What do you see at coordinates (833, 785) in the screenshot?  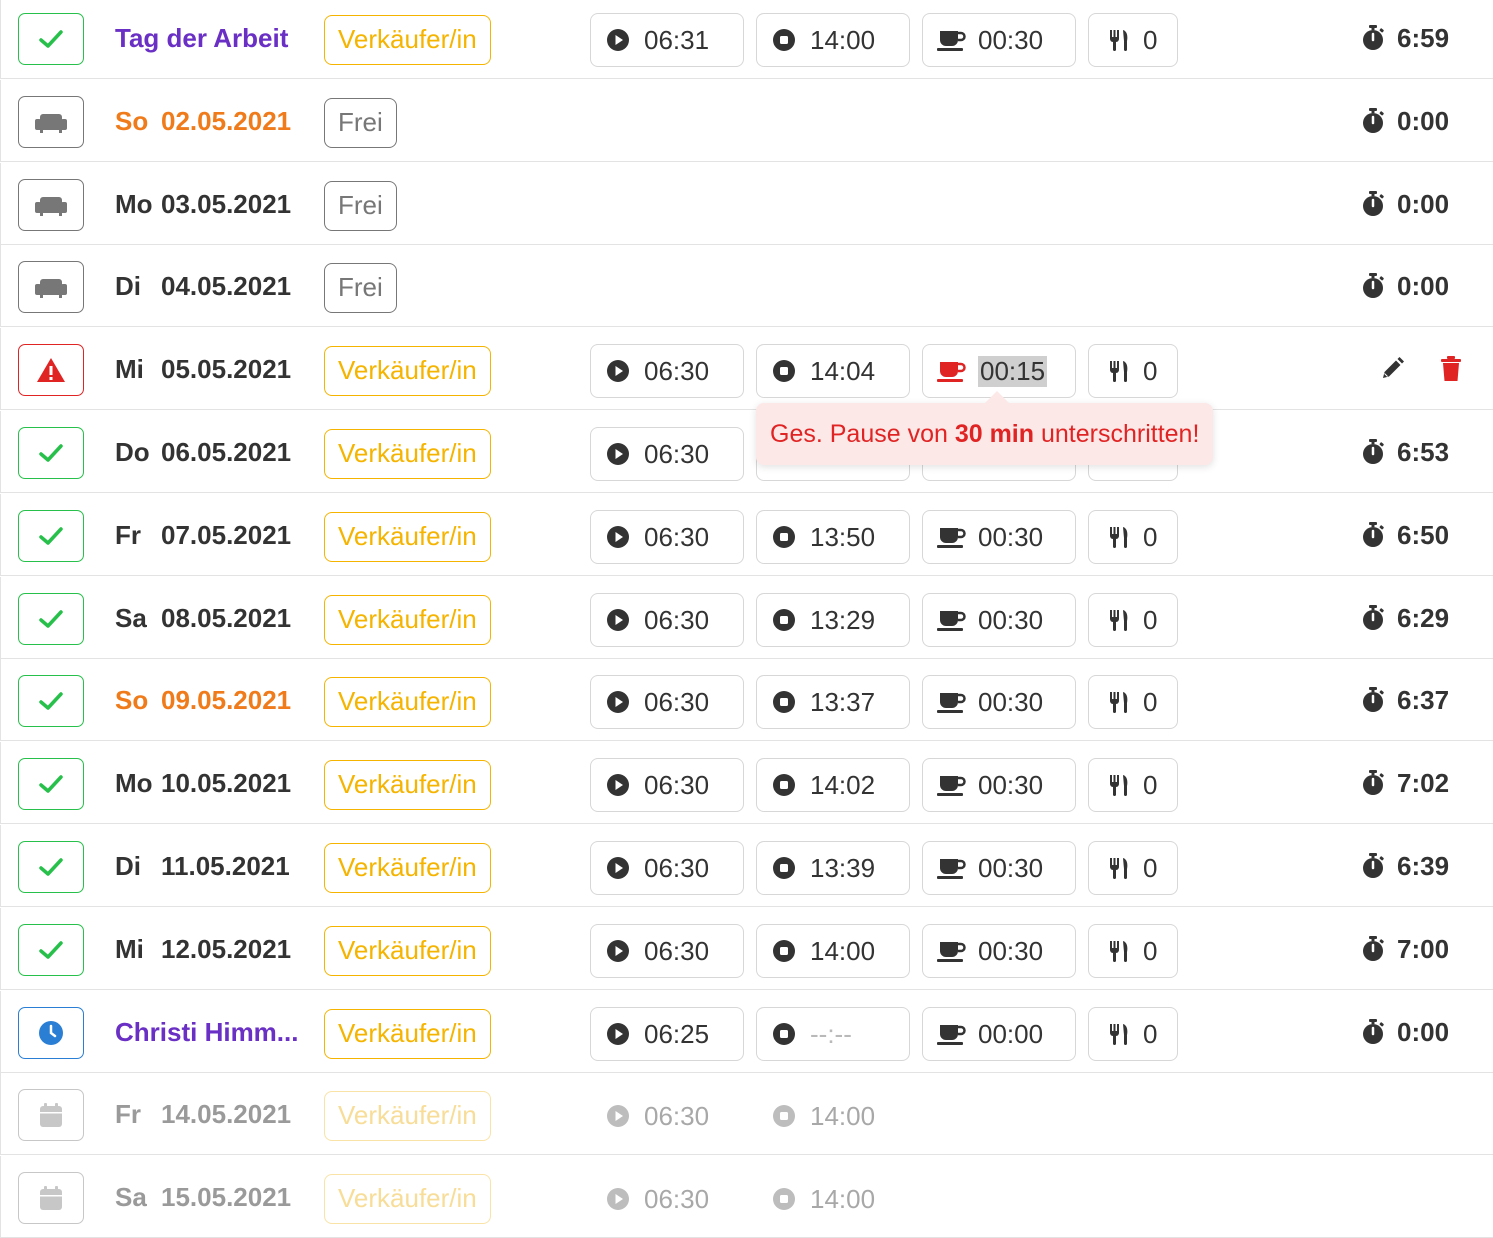 I see `end-time-field: 14:02` at bounding box center [833, 785].